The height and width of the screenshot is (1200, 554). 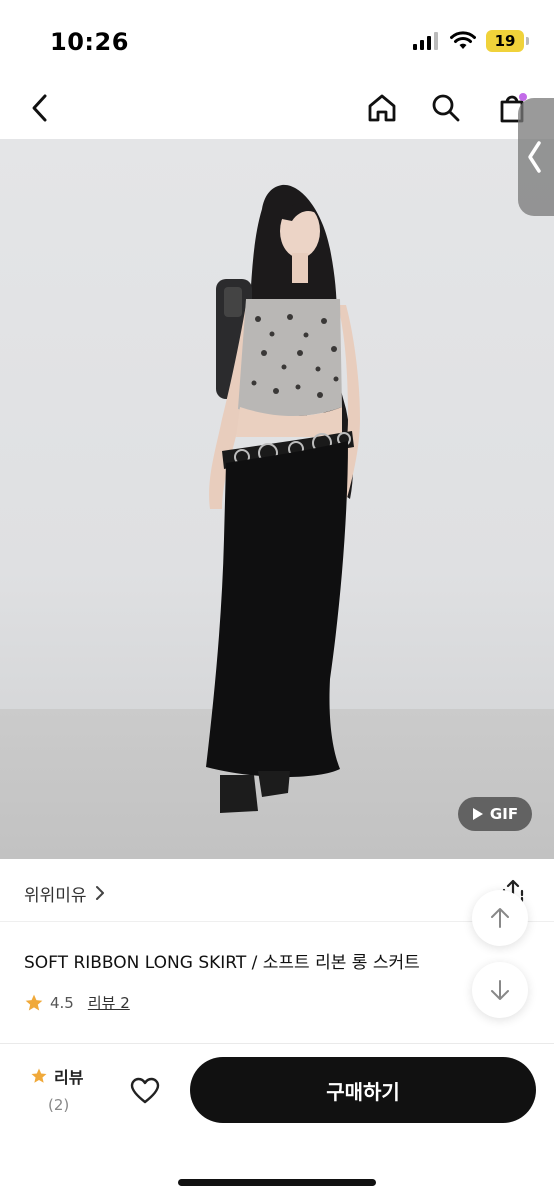 I want to click on heart-icon, so click(x=145, y=1090).